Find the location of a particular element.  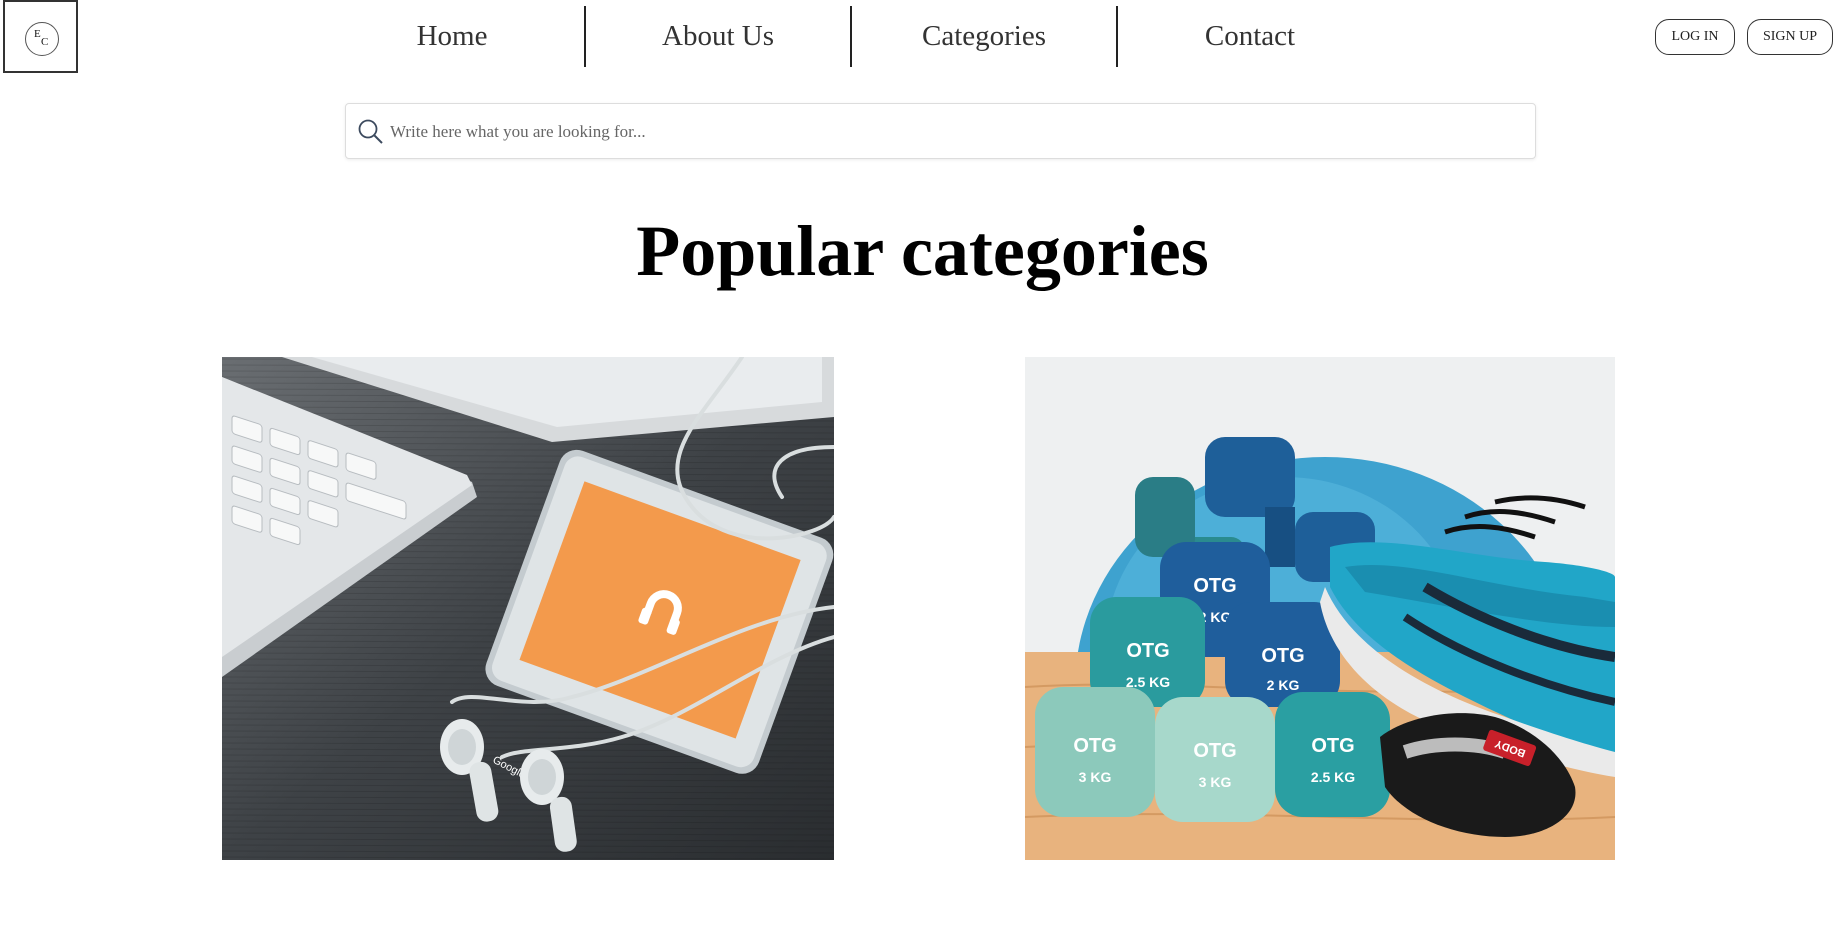

dumbbell-brand-2b: OTG is located at coordinates (1147, 651).